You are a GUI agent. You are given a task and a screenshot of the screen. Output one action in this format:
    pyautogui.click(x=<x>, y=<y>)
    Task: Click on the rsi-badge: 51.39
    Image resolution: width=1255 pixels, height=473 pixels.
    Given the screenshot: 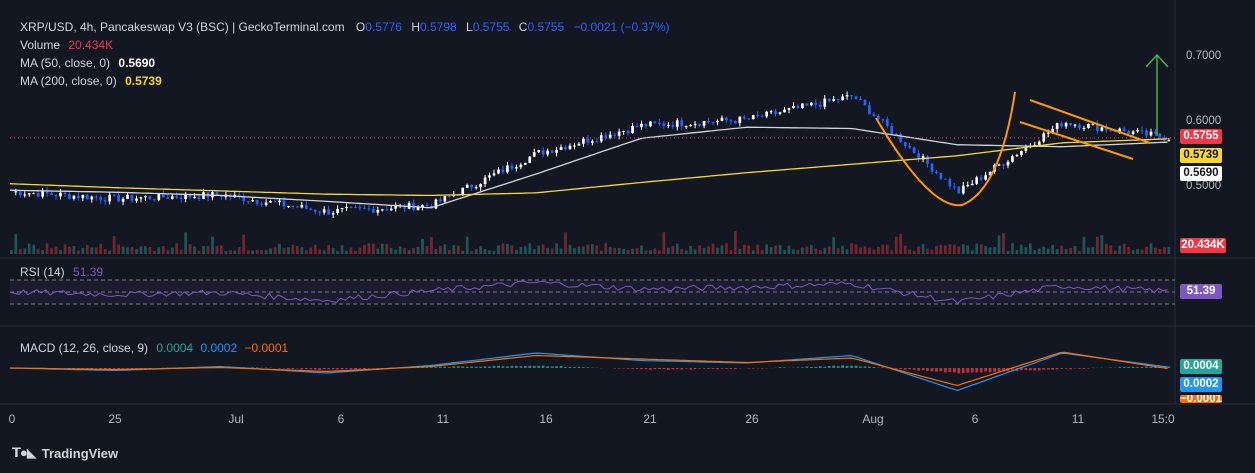 What is the action you would take?
    pyautogui.click(x=1201, y=291)
    